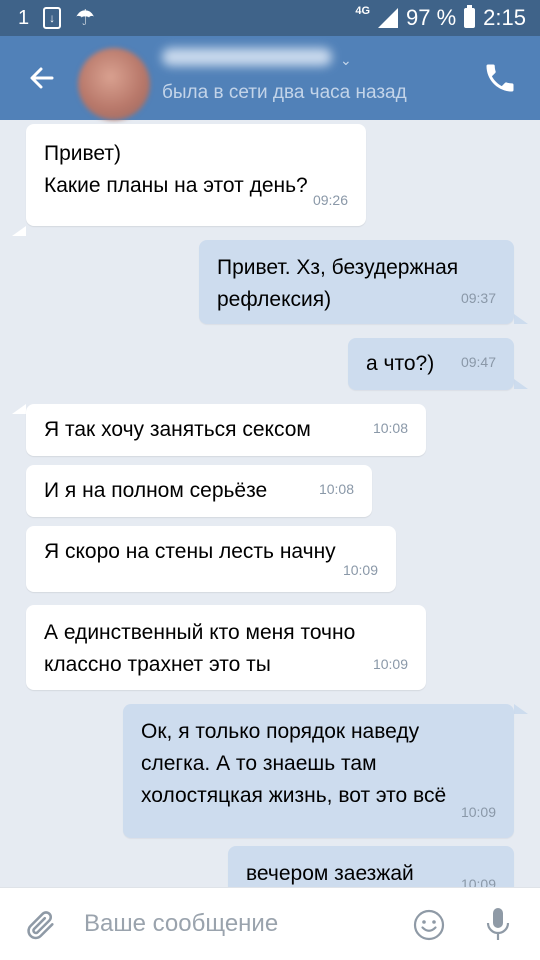 The image size is (540, 960). I want to click on call-button, so click(500, 78).